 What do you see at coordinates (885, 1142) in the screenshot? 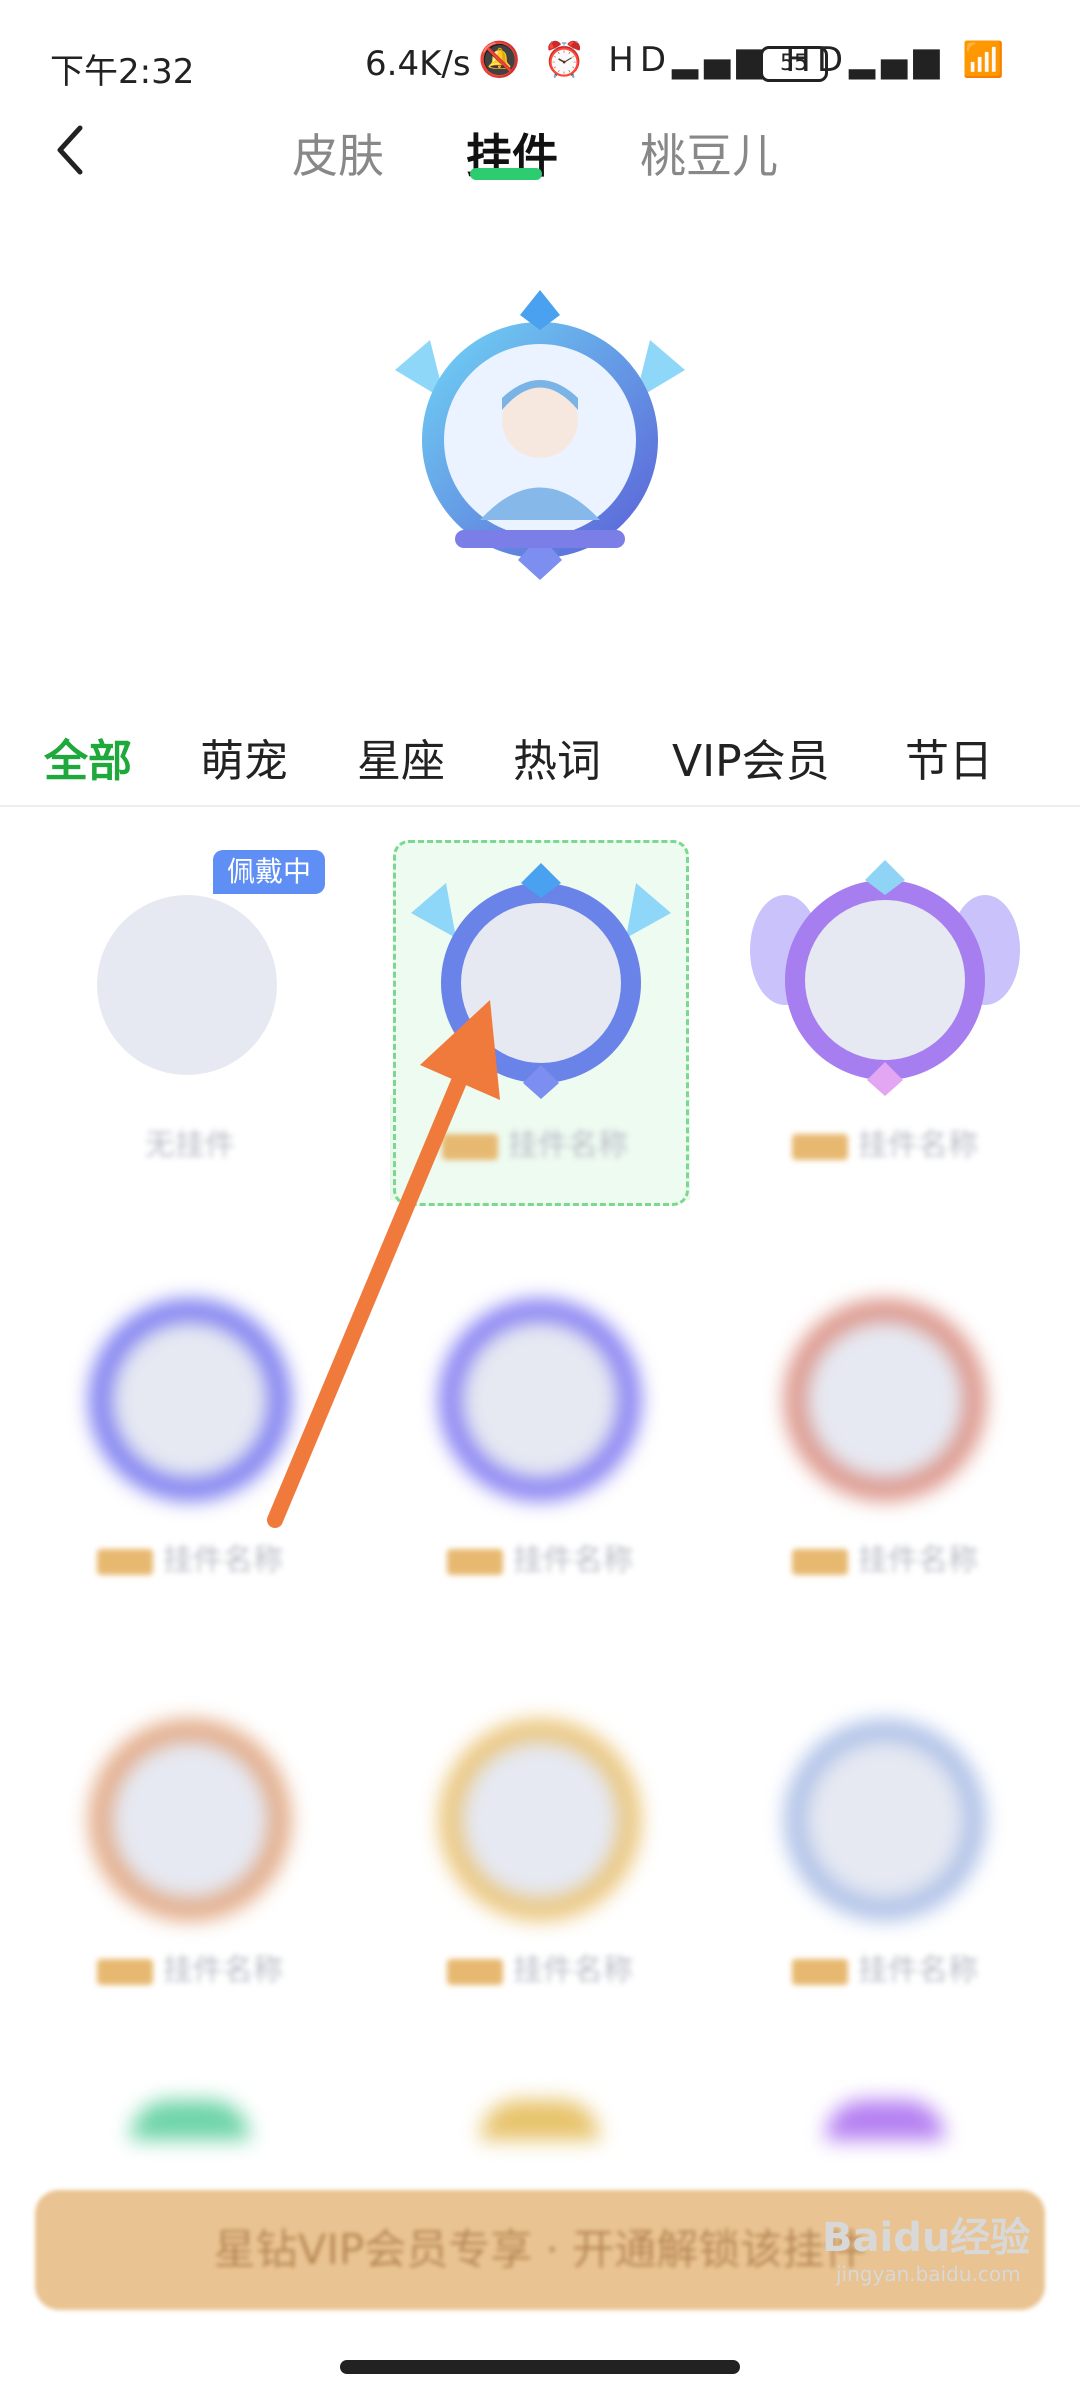
I see `pendant-label-purple: 挂件名称` at bounding box center [885, 1142].